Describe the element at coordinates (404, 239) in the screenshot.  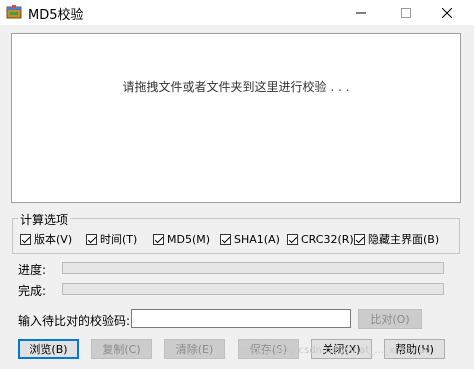
I see `option-hide-main-label: 隐藏主界面(B)` at that location.